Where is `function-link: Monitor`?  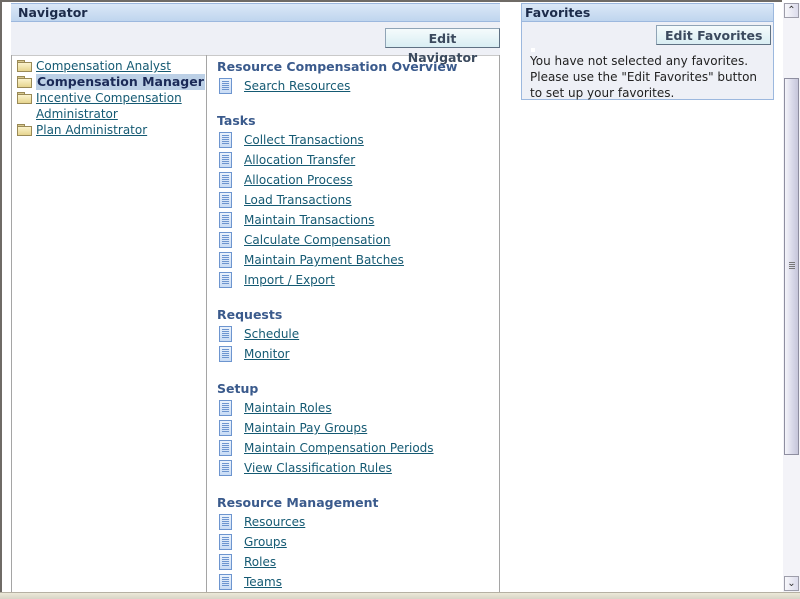
function-link: Monitor is located at coordinates (267, 354).